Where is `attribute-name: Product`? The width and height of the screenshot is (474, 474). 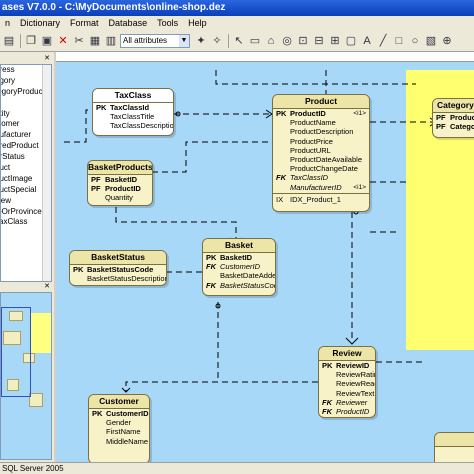
attribute-name: Product is located at coordinates (462, 117).